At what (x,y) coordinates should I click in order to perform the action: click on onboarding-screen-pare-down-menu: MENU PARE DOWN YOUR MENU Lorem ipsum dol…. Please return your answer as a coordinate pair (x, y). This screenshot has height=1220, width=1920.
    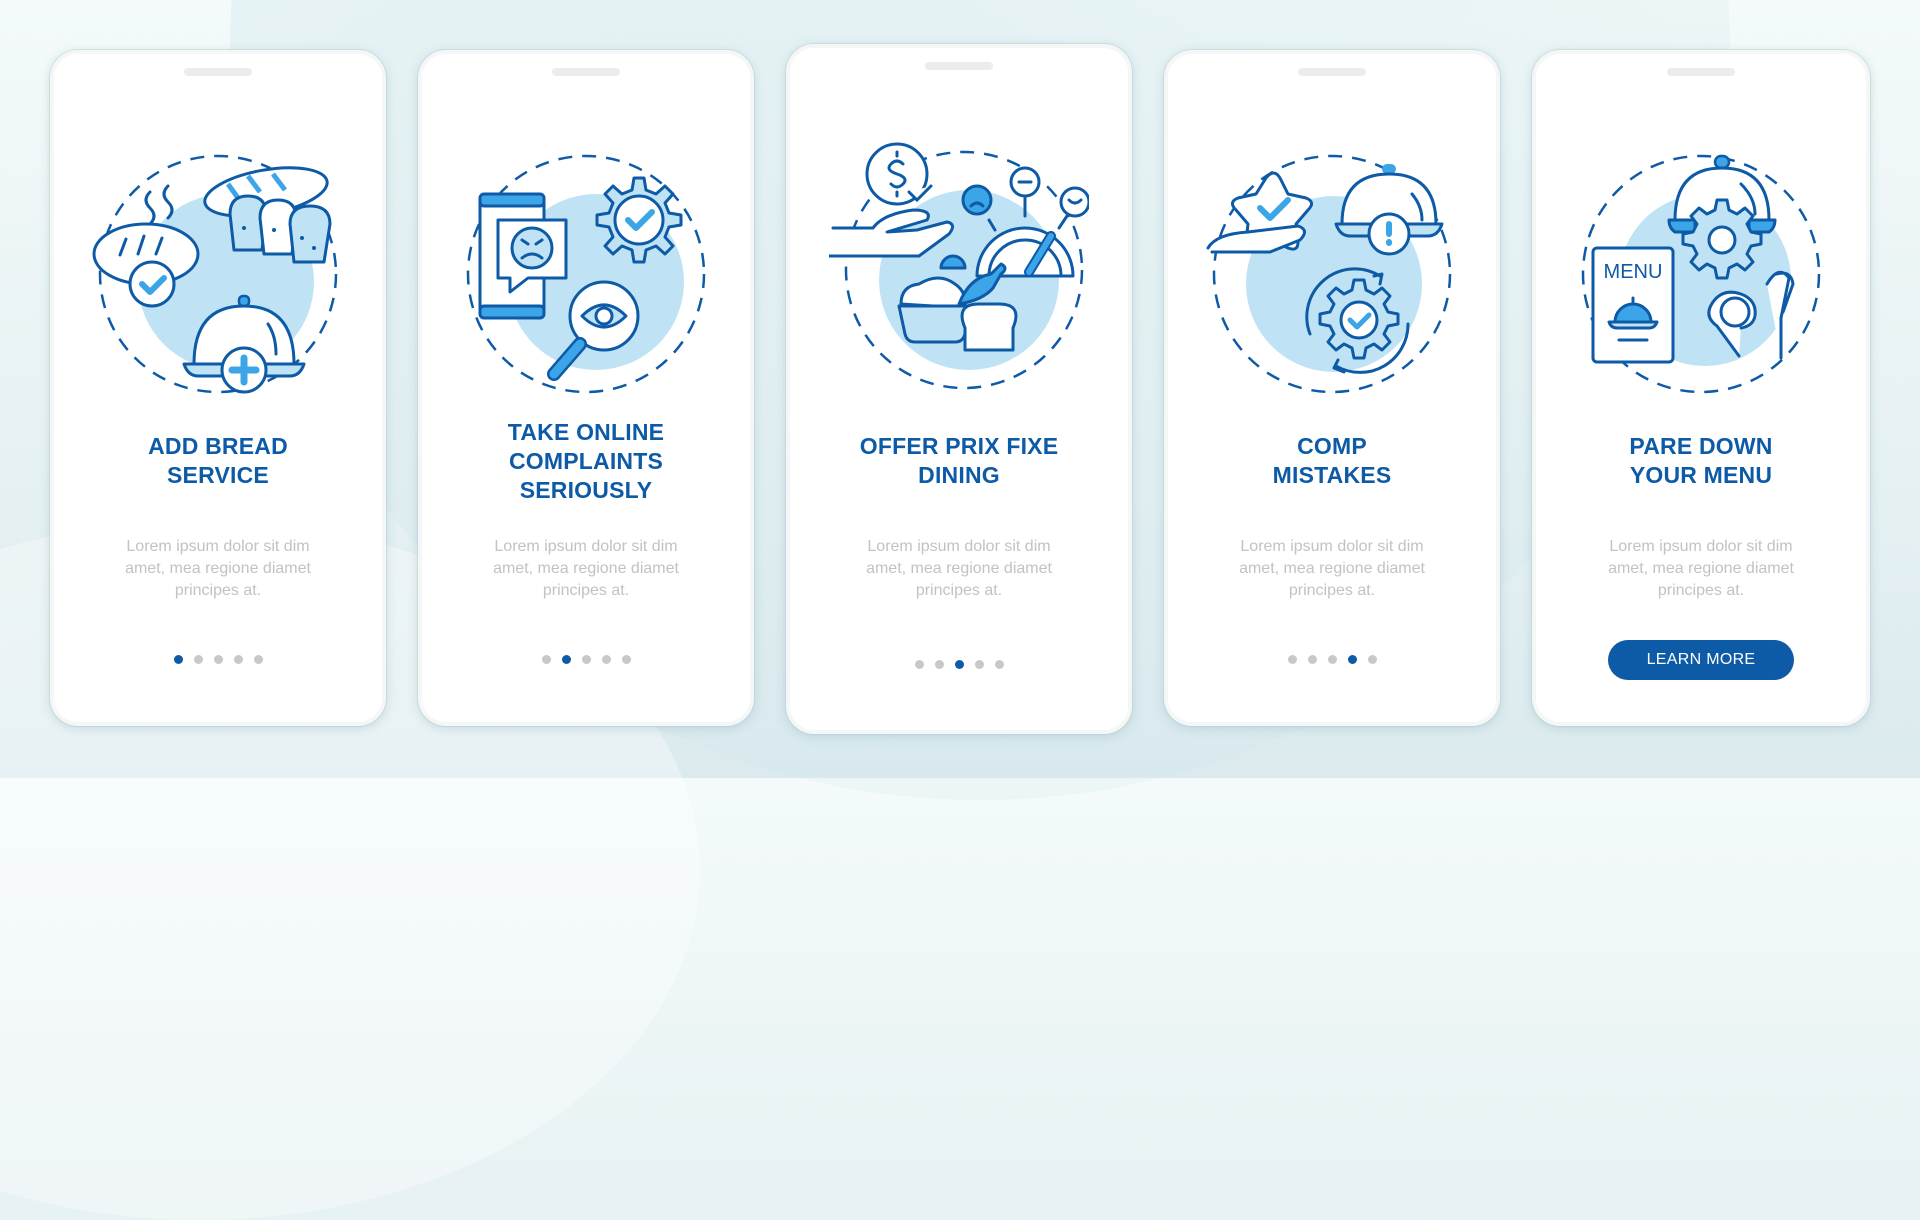
    Looking at the image, I should click on (1701, 388).